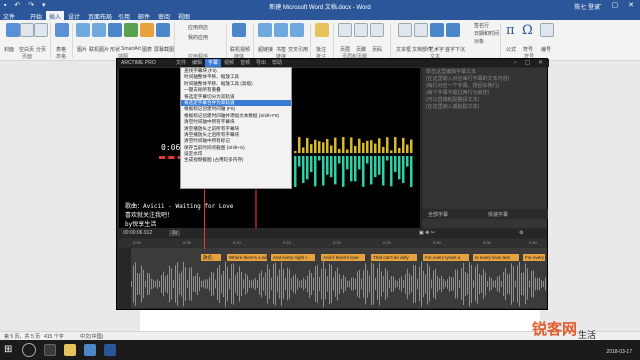  Describe the element at coordinates (110, 350) in the screenshot. I see `word-taskbar-icon` at that location.